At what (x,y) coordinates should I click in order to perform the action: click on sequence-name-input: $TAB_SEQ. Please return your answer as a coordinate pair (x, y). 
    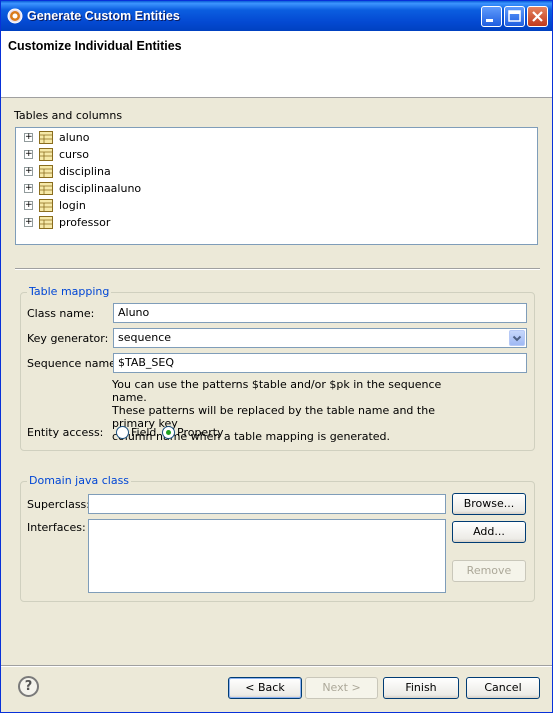
    Looking at the image, I should click on (320, 363).